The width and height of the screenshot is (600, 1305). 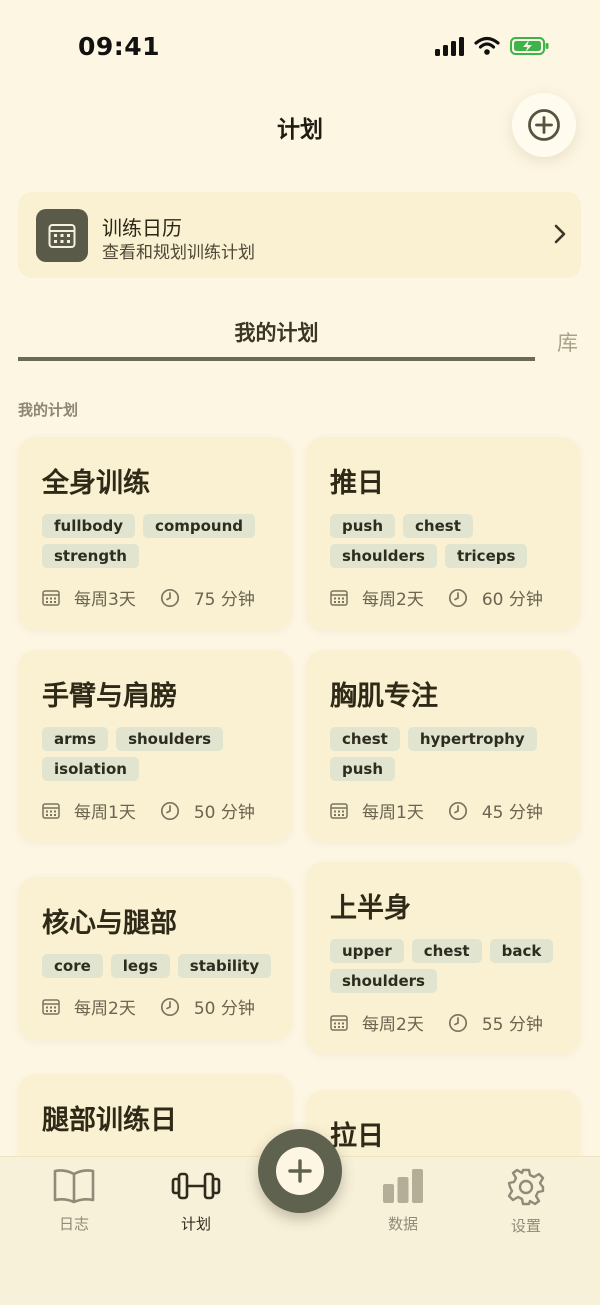 I want to click on tag: legs, so click(x=140, y=966).